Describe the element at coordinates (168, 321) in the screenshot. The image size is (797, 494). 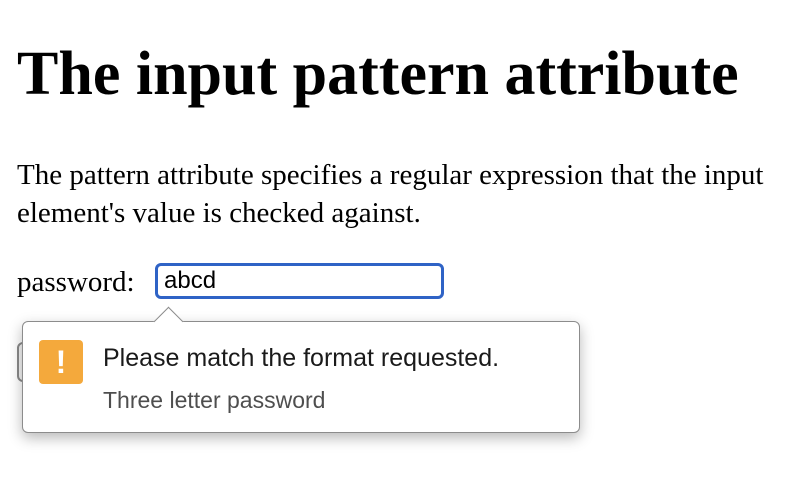
I see `tooltip-arrow` at that location.